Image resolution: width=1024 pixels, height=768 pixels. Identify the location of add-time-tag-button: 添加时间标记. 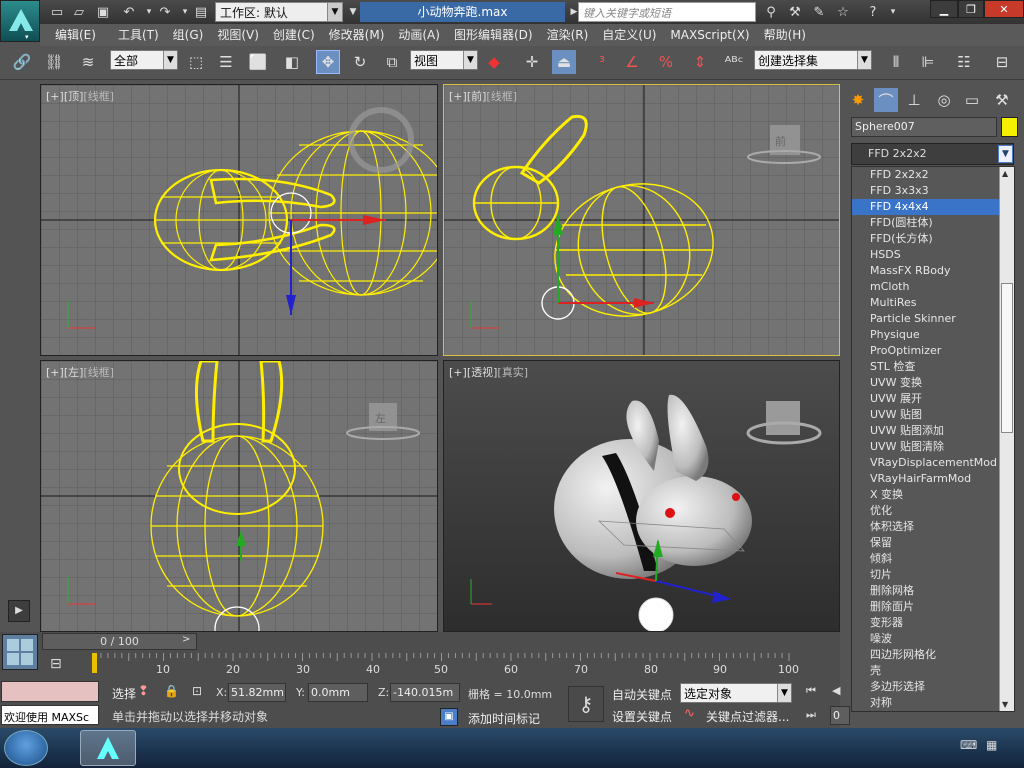
(504, 718).